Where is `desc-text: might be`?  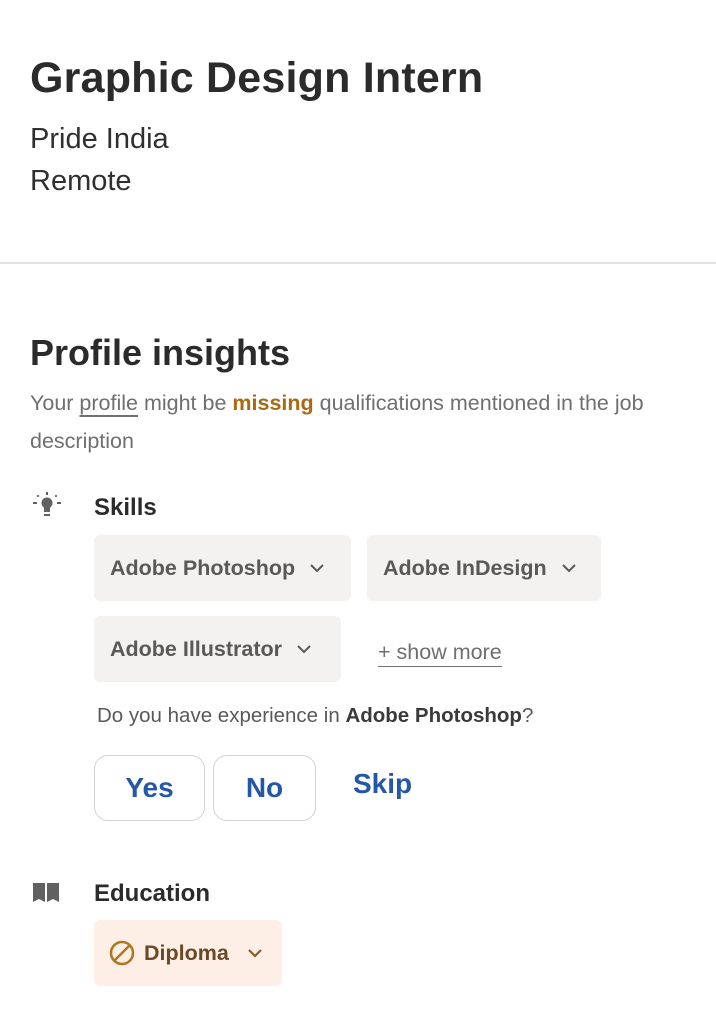 desc-text: might be is located at coordinates (185, 403).